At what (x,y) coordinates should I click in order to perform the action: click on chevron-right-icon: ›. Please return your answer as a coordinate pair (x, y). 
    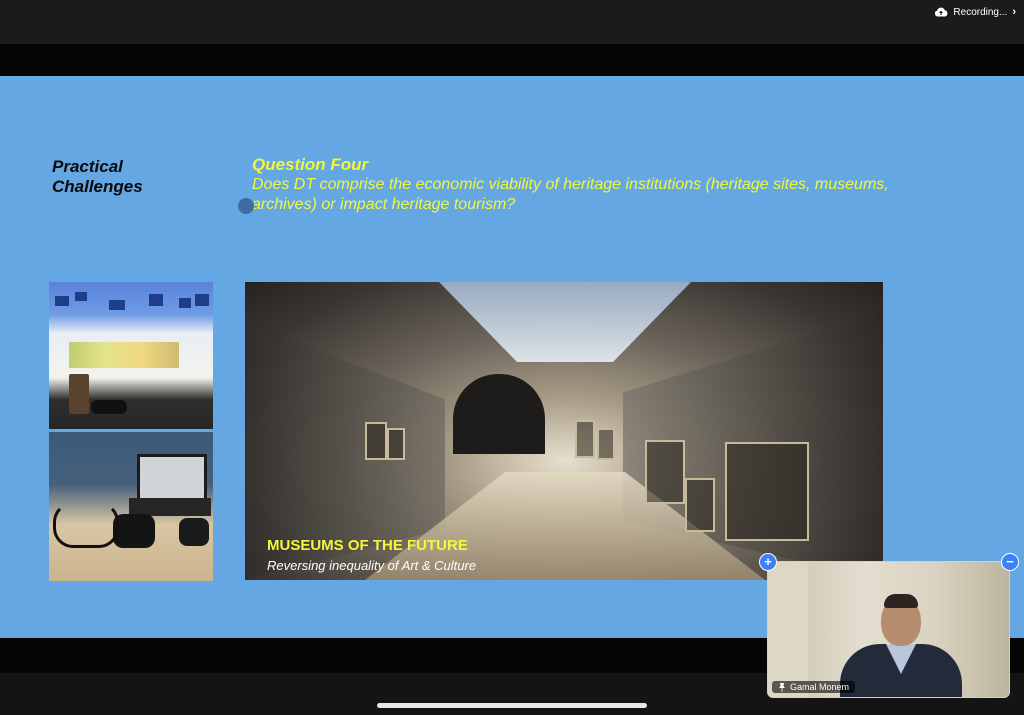
    Looking at the image, I should click on (1014, 12).